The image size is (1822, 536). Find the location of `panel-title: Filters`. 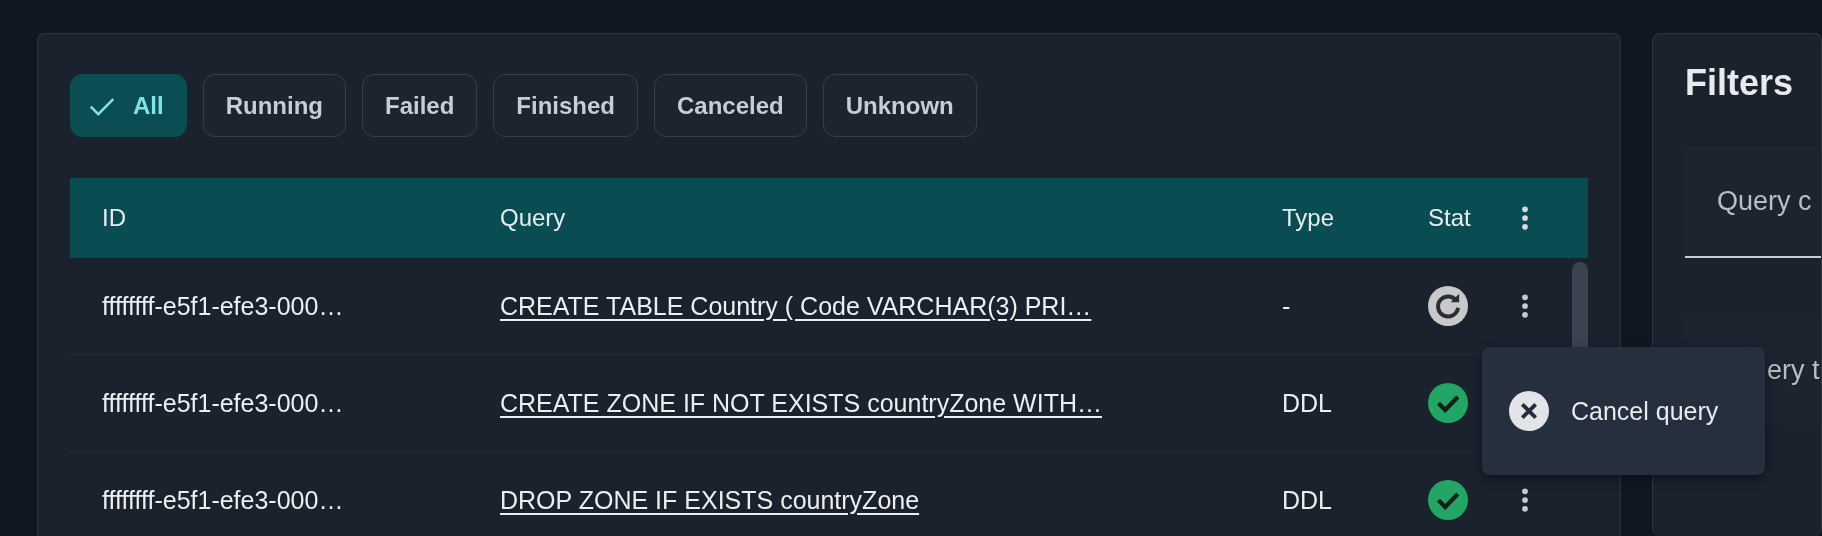

panel-title: Filters is located at coordinates (1740, 83).